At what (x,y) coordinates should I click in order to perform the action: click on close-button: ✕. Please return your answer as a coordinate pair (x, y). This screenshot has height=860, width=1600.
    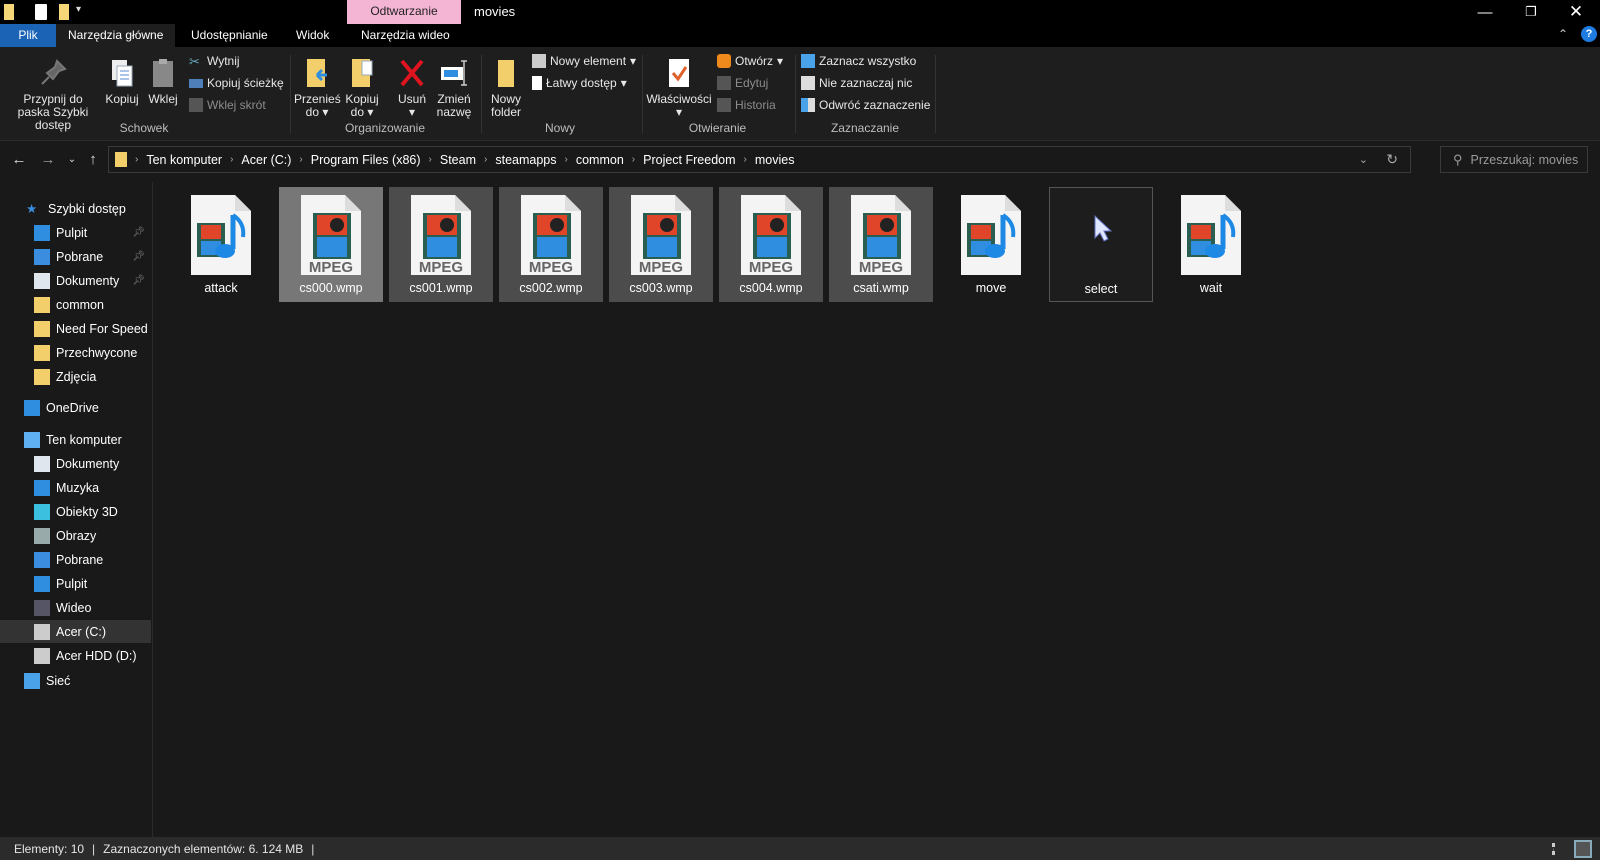
    Looking at the image, I should click on (1576, 12).